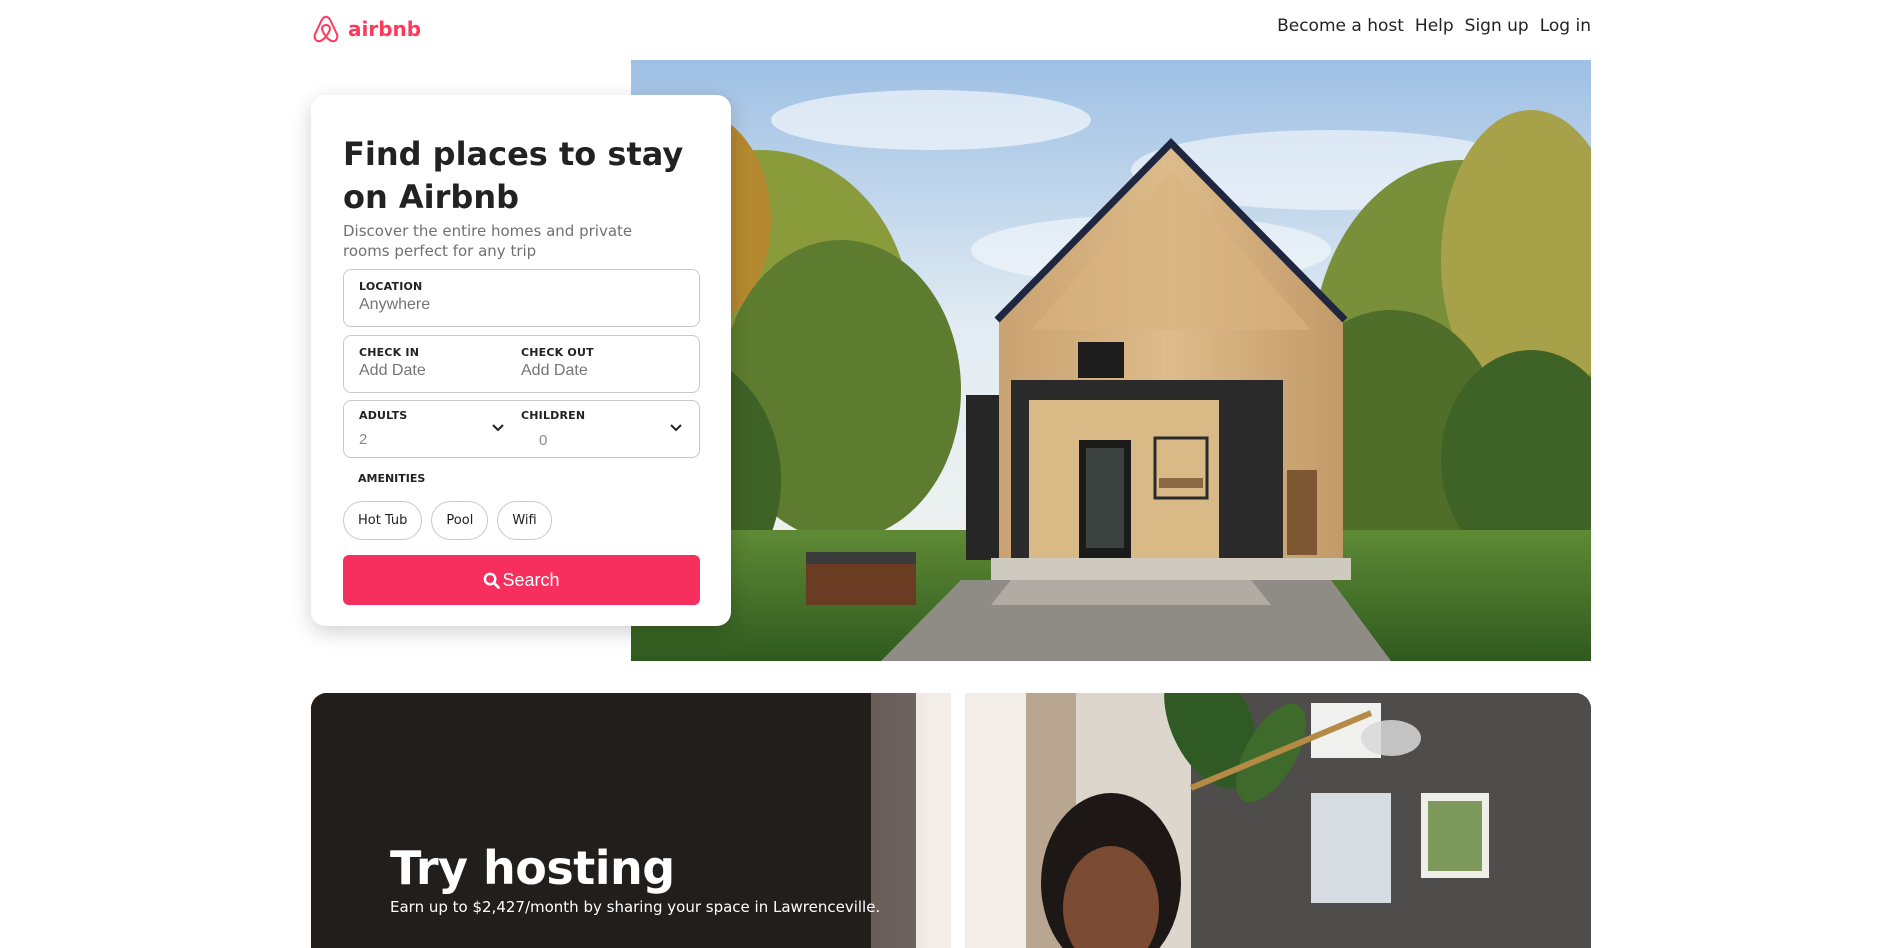  Describe the element at coordinates (392, 478) in the screenshot. I see `amenities-label: AMENITIES` at that location.